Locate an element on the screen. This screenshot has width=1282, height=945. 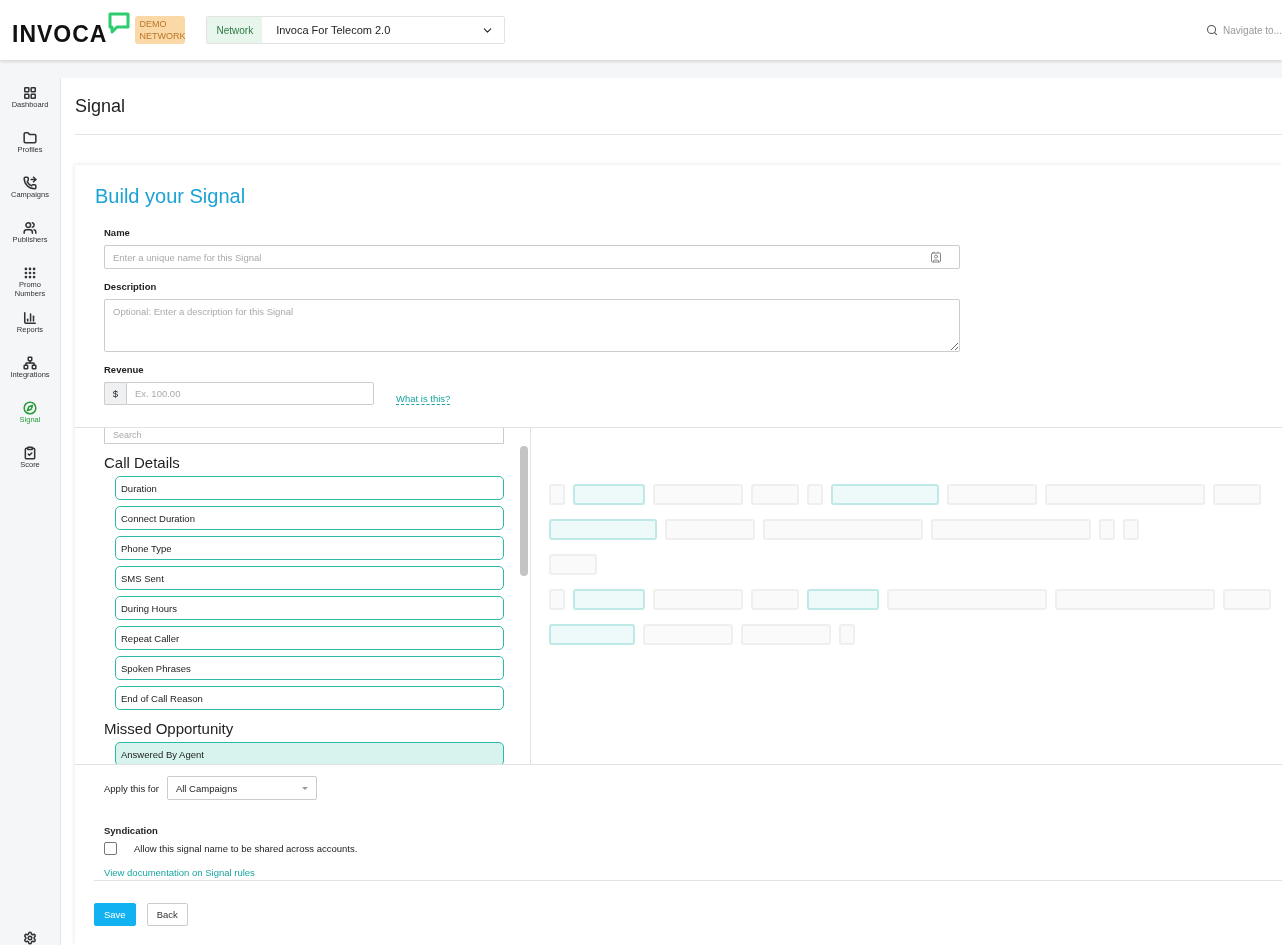
field-chip: SMS Sent is located at coordinates (309, 578).